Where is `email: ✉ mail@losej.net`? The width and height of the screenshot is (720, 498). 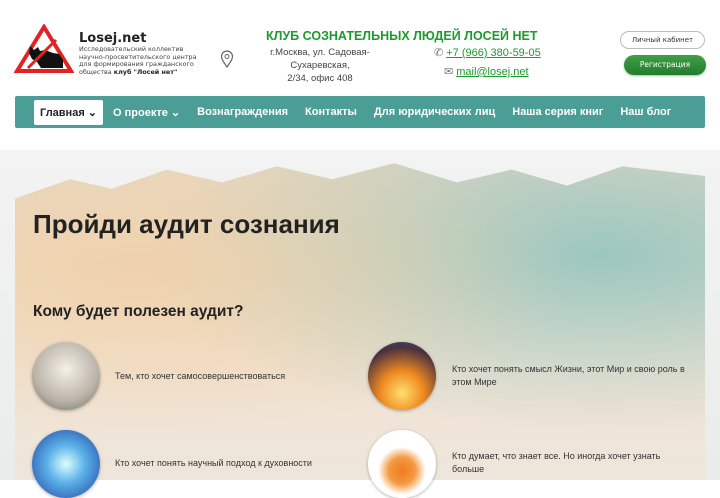
email: ✉ mail@losej.net is located at coordinates (486, 71).